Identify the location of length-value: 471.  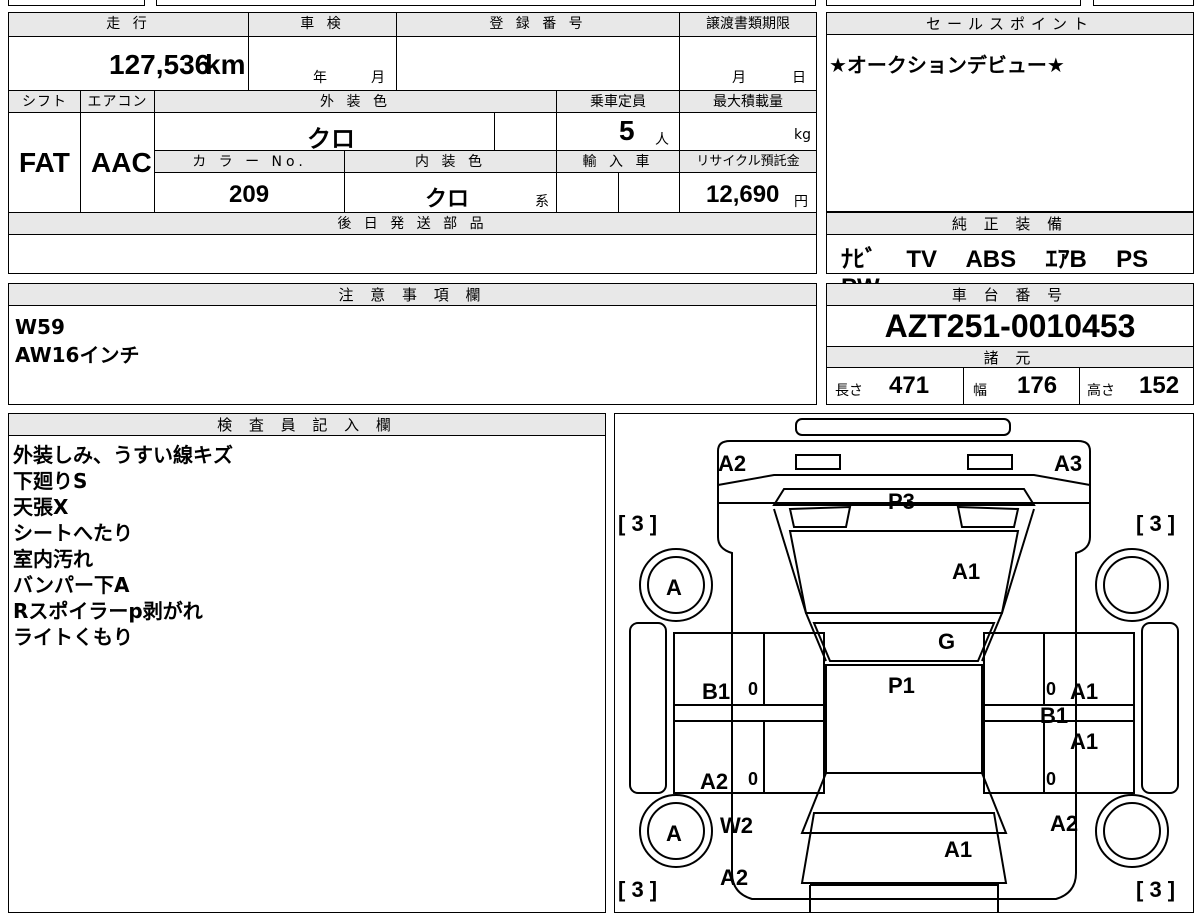
(909, 385).